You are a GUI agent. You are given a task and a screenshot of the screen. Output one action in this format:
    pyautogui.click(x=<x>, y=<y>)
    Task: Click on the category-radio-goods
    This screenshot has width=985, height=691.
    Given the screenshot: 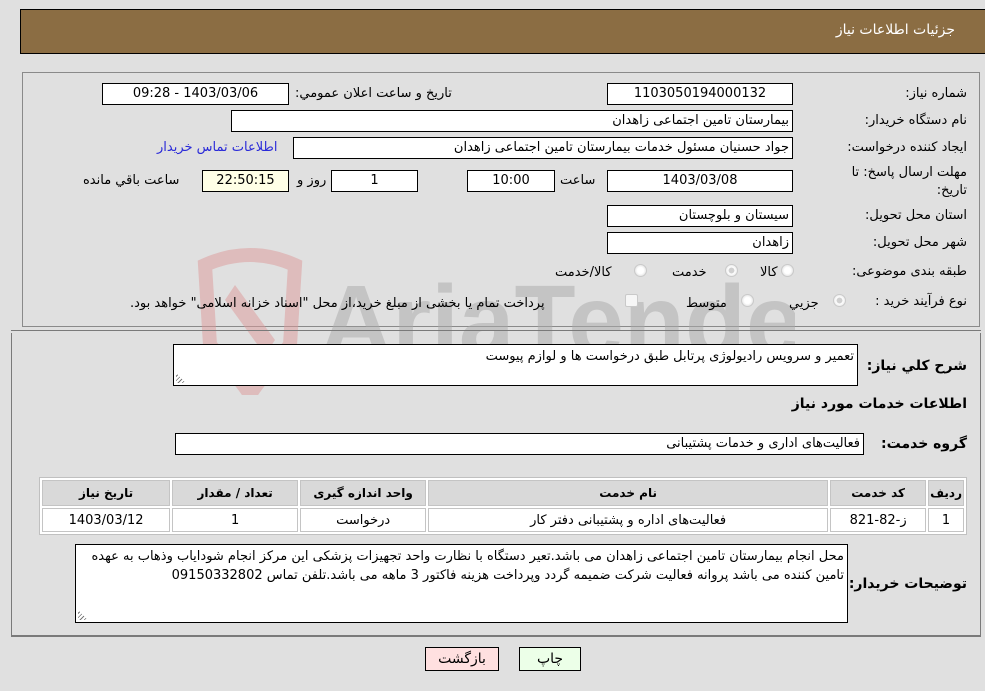 What is the action you would take?
    pyautogui.click(x=787, y=270)
    